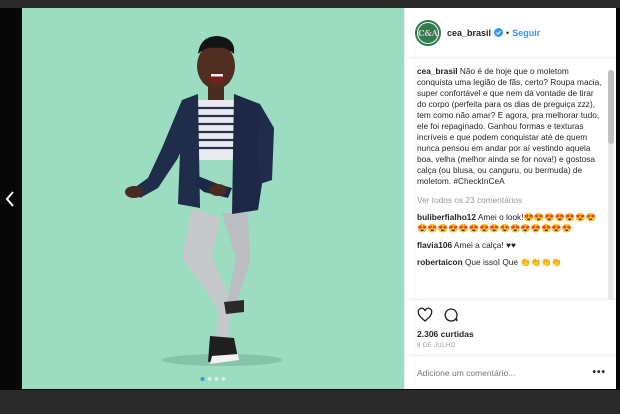 Image resolution: width=620 pixels, height=414 pixels. What do you see at coordinates (511, 315) in the screenshot?
I see `action-icons` at bounding box center [511, 315].